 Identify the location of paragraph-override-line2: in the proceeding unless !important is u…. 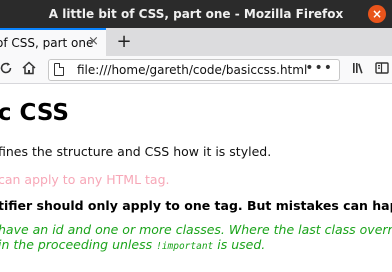
(196, 245).